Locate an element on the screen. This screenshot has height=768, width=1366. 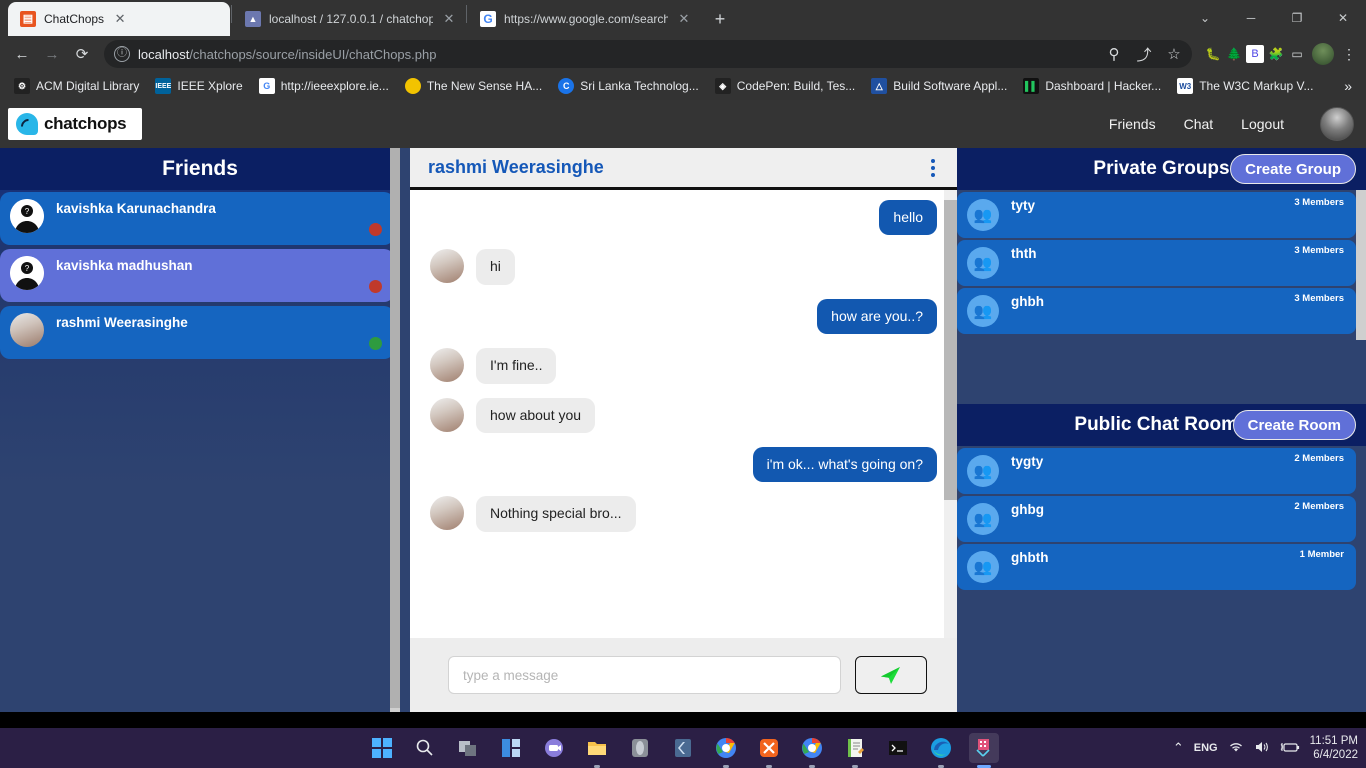
private-groups-scrollbar is located at coordinates (1361, 265).